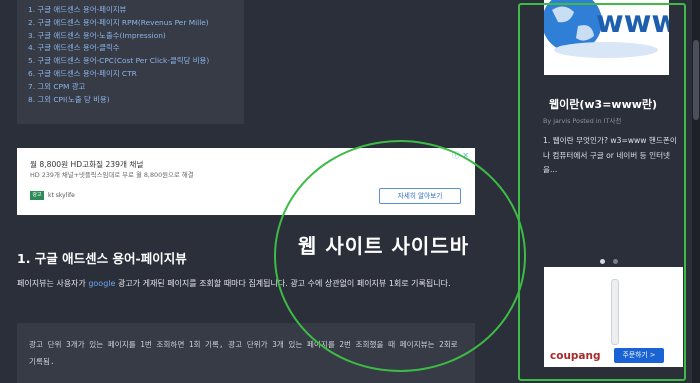 The image size is (700, 383). Describe the element at coordinates (136, 48) in the screenshot. I see `toc-item: 4. 구글 애드센스 용어-클릭수` at that location.